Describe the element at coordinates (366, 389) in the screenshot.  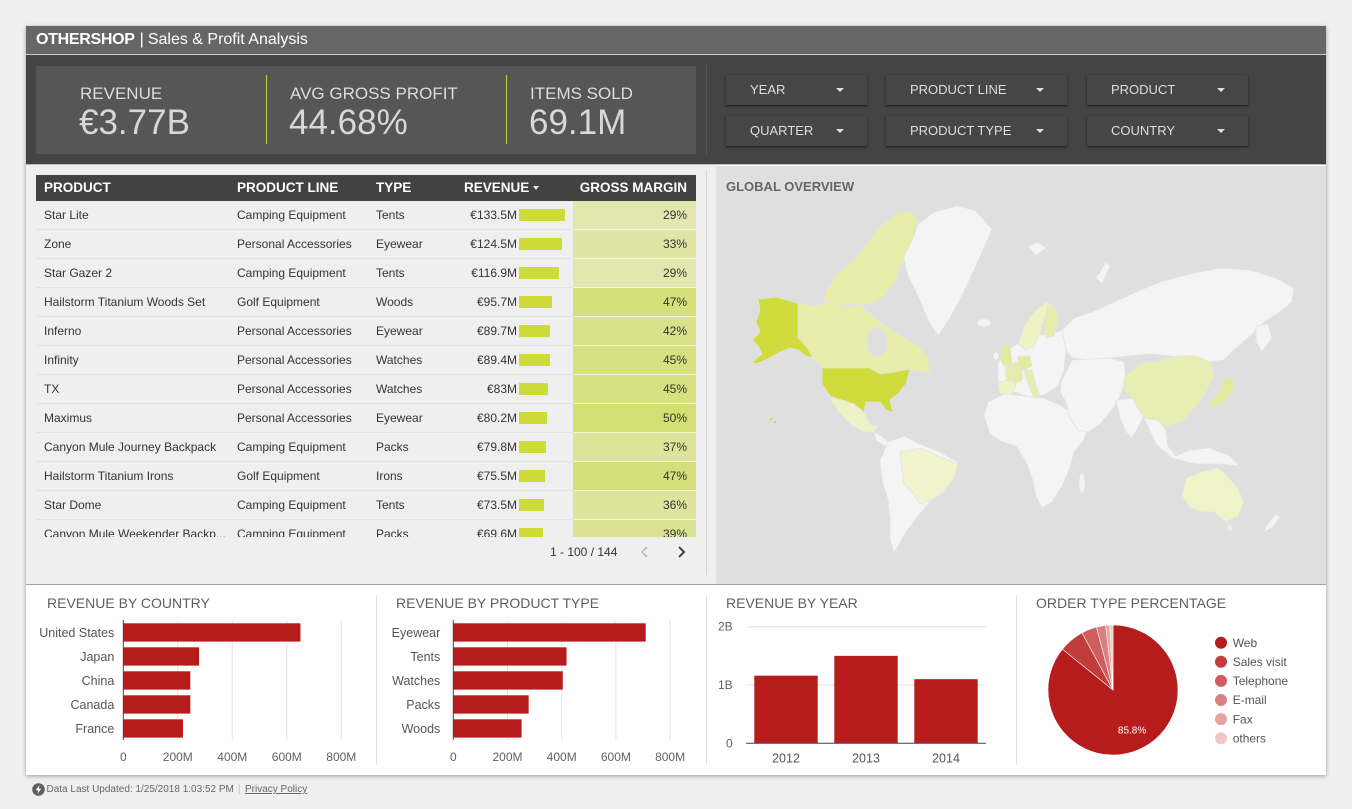
I see `table-row: TX Personal Accessories Watches €83M 45%` at that location.